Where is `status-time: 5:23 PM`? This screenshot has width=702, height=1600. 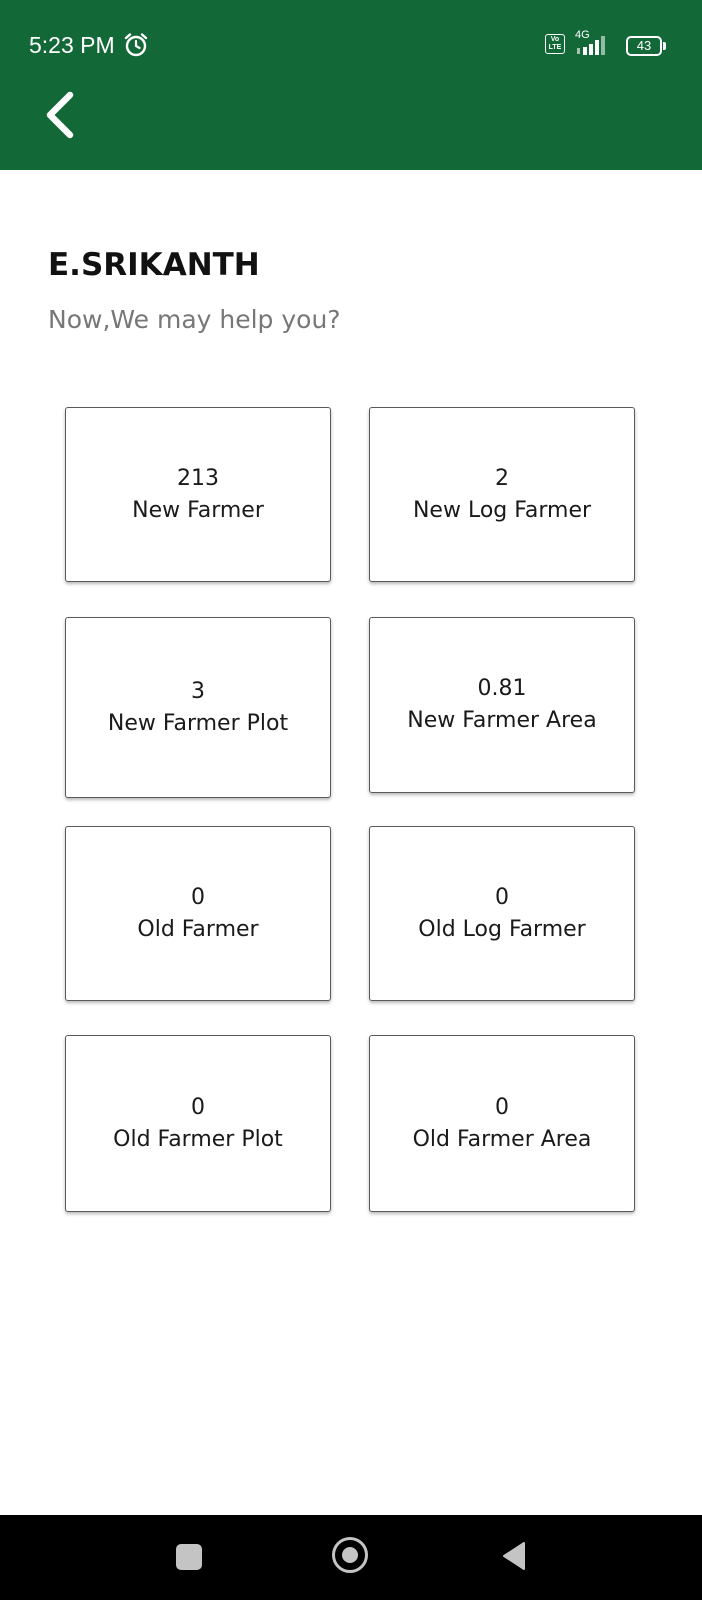 status-time: 5:23 PM is located at coordinates (72, 45).